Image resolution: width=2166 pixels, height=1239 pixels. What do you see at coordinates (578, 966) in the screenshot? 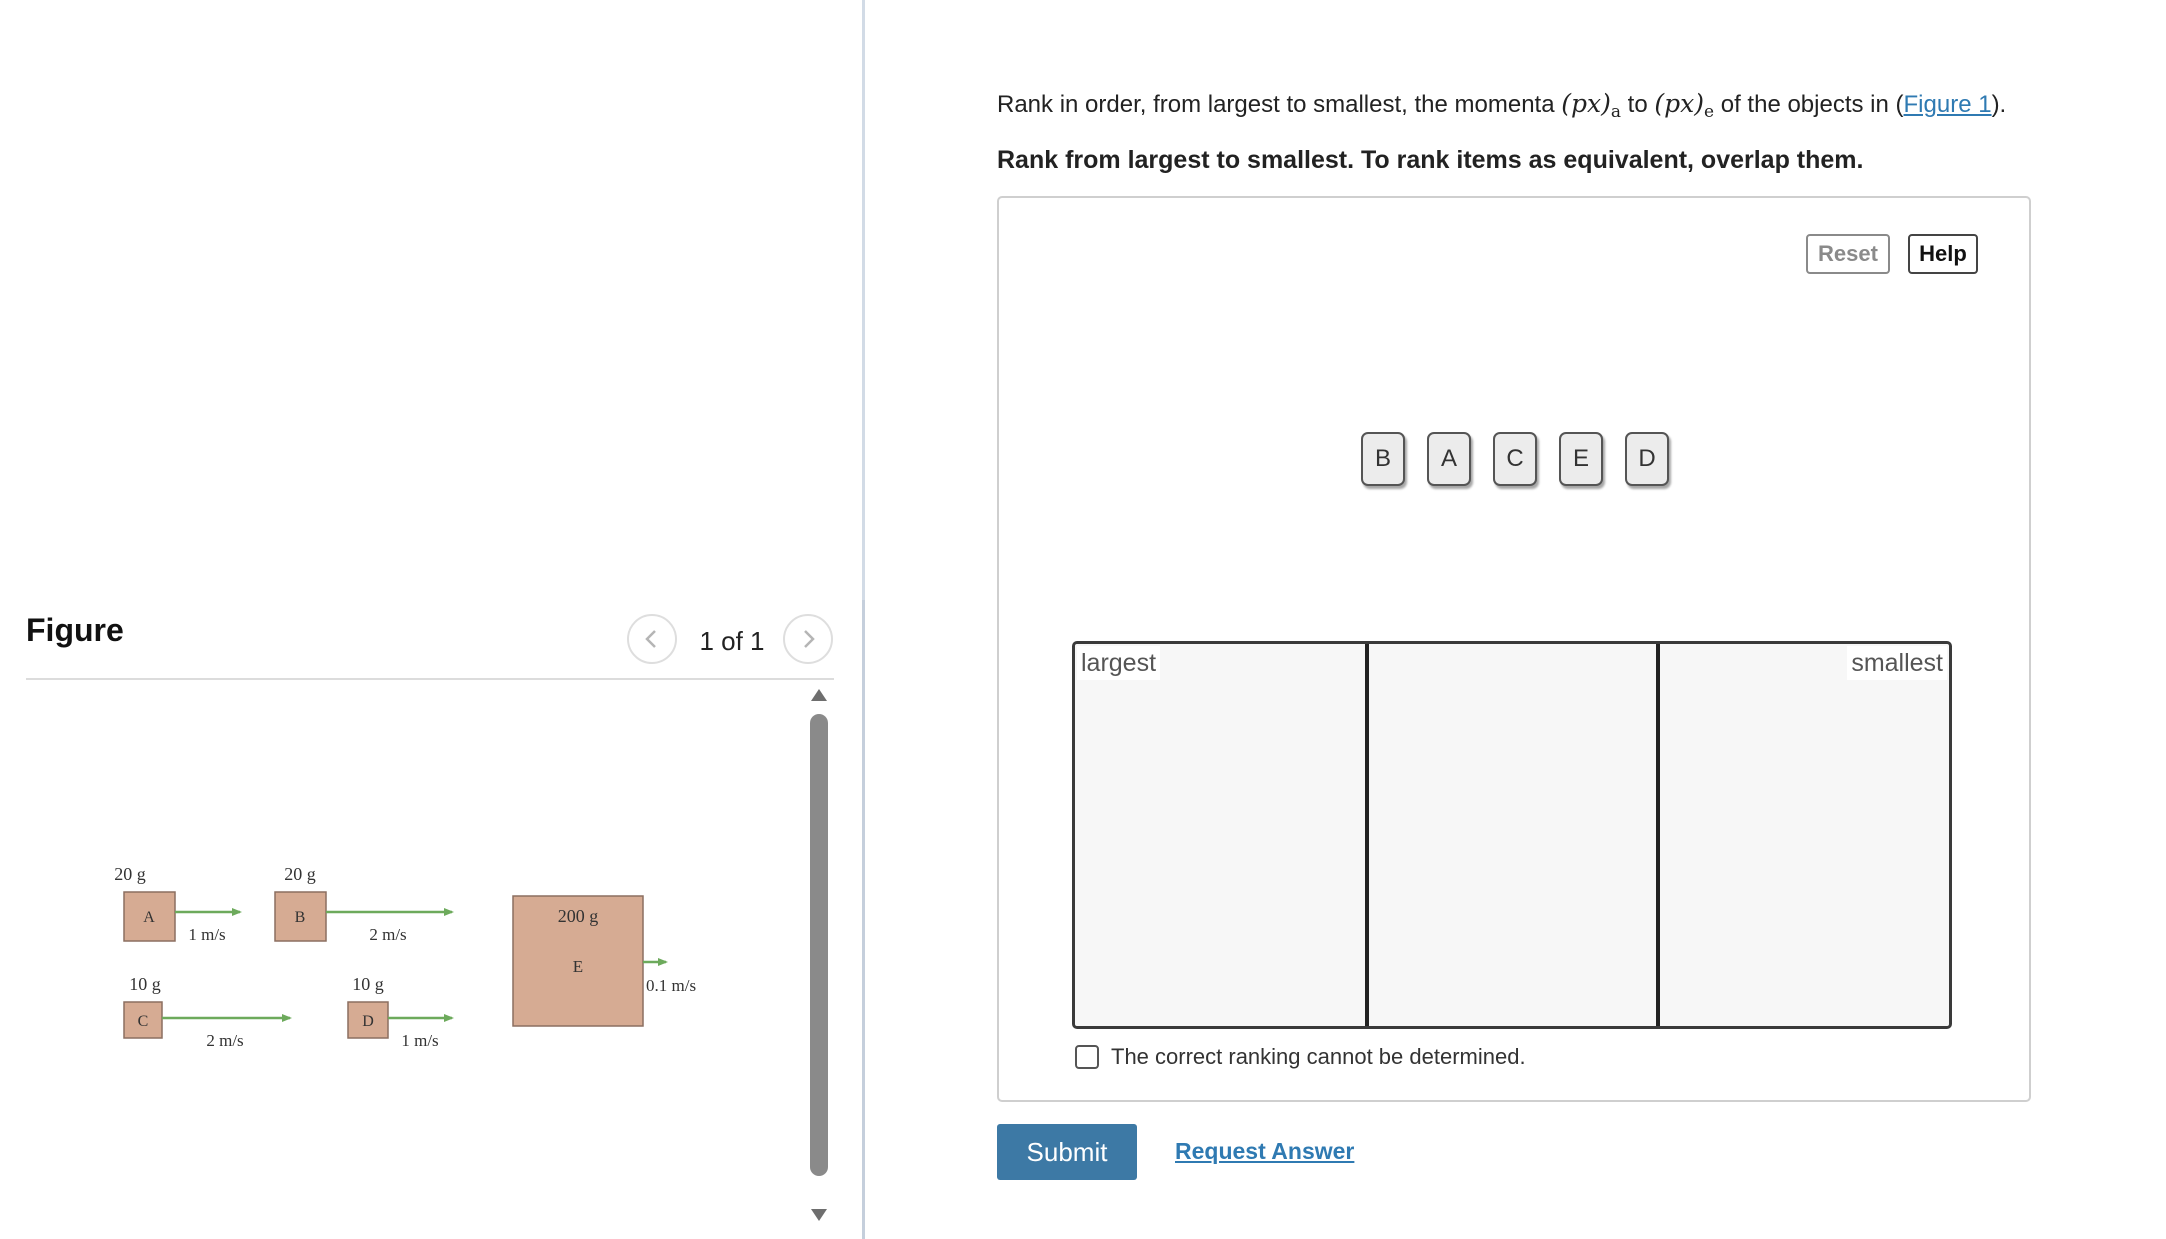
I see `object-e-label: E` at bounding box center [578, 966].